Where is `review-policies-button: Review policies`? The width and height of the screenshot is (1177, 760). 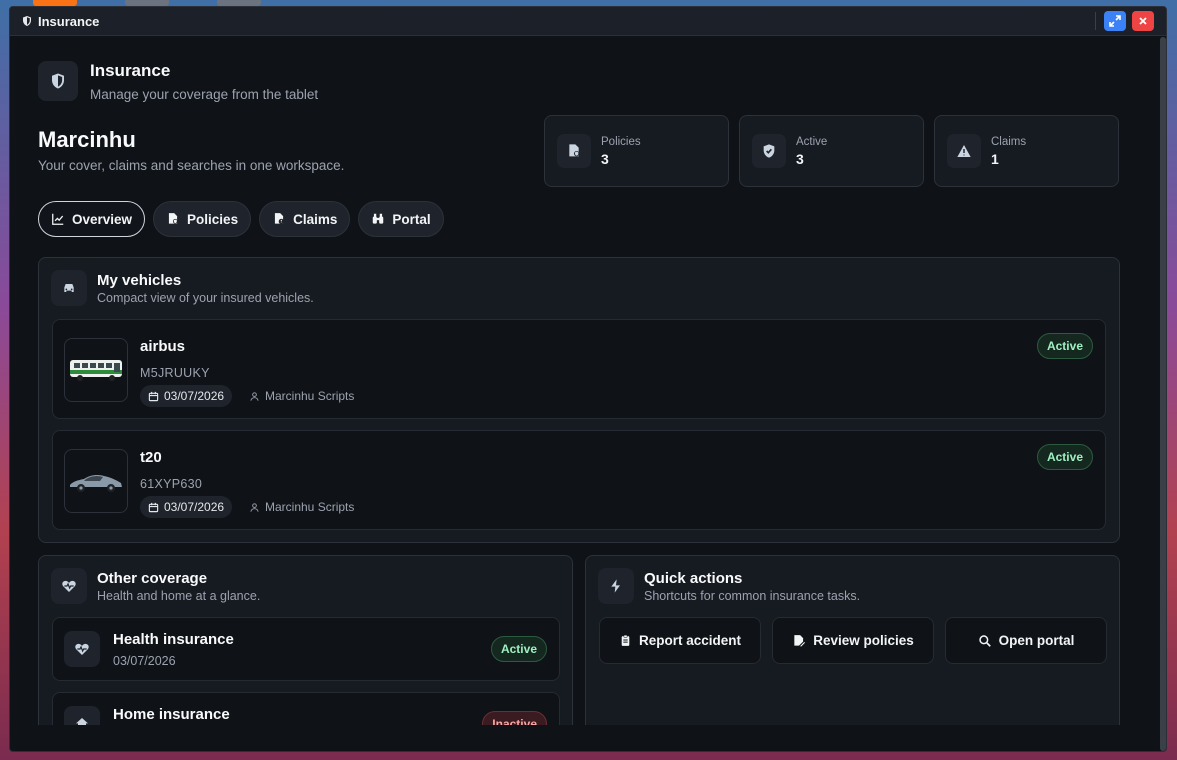 review-policies-button: Review policies is located at coordinates (853, 640).